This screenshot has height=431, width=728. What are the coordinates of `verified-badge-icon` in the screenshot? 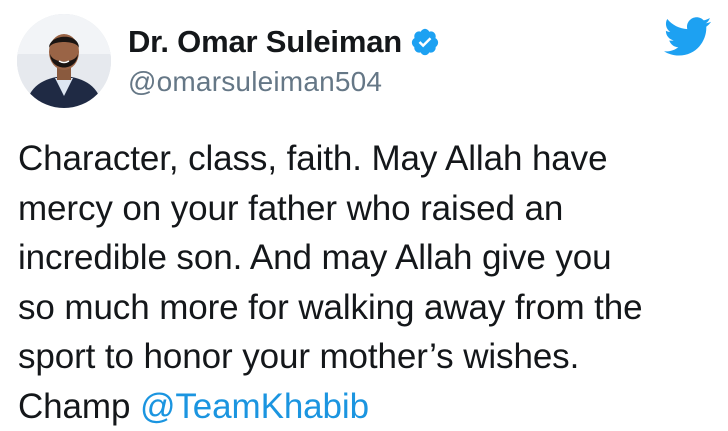 It's located at (425, 42).